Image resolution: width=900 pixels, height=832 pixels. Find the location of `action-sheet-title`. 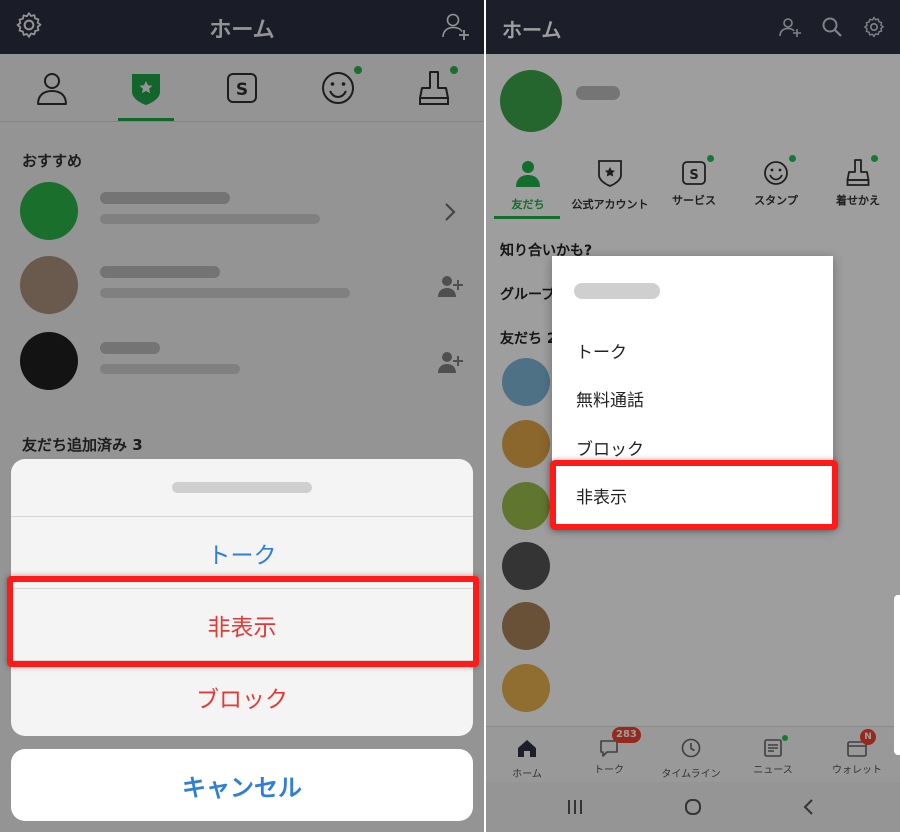

action-sheet-title is located at coordinates (242, 488).